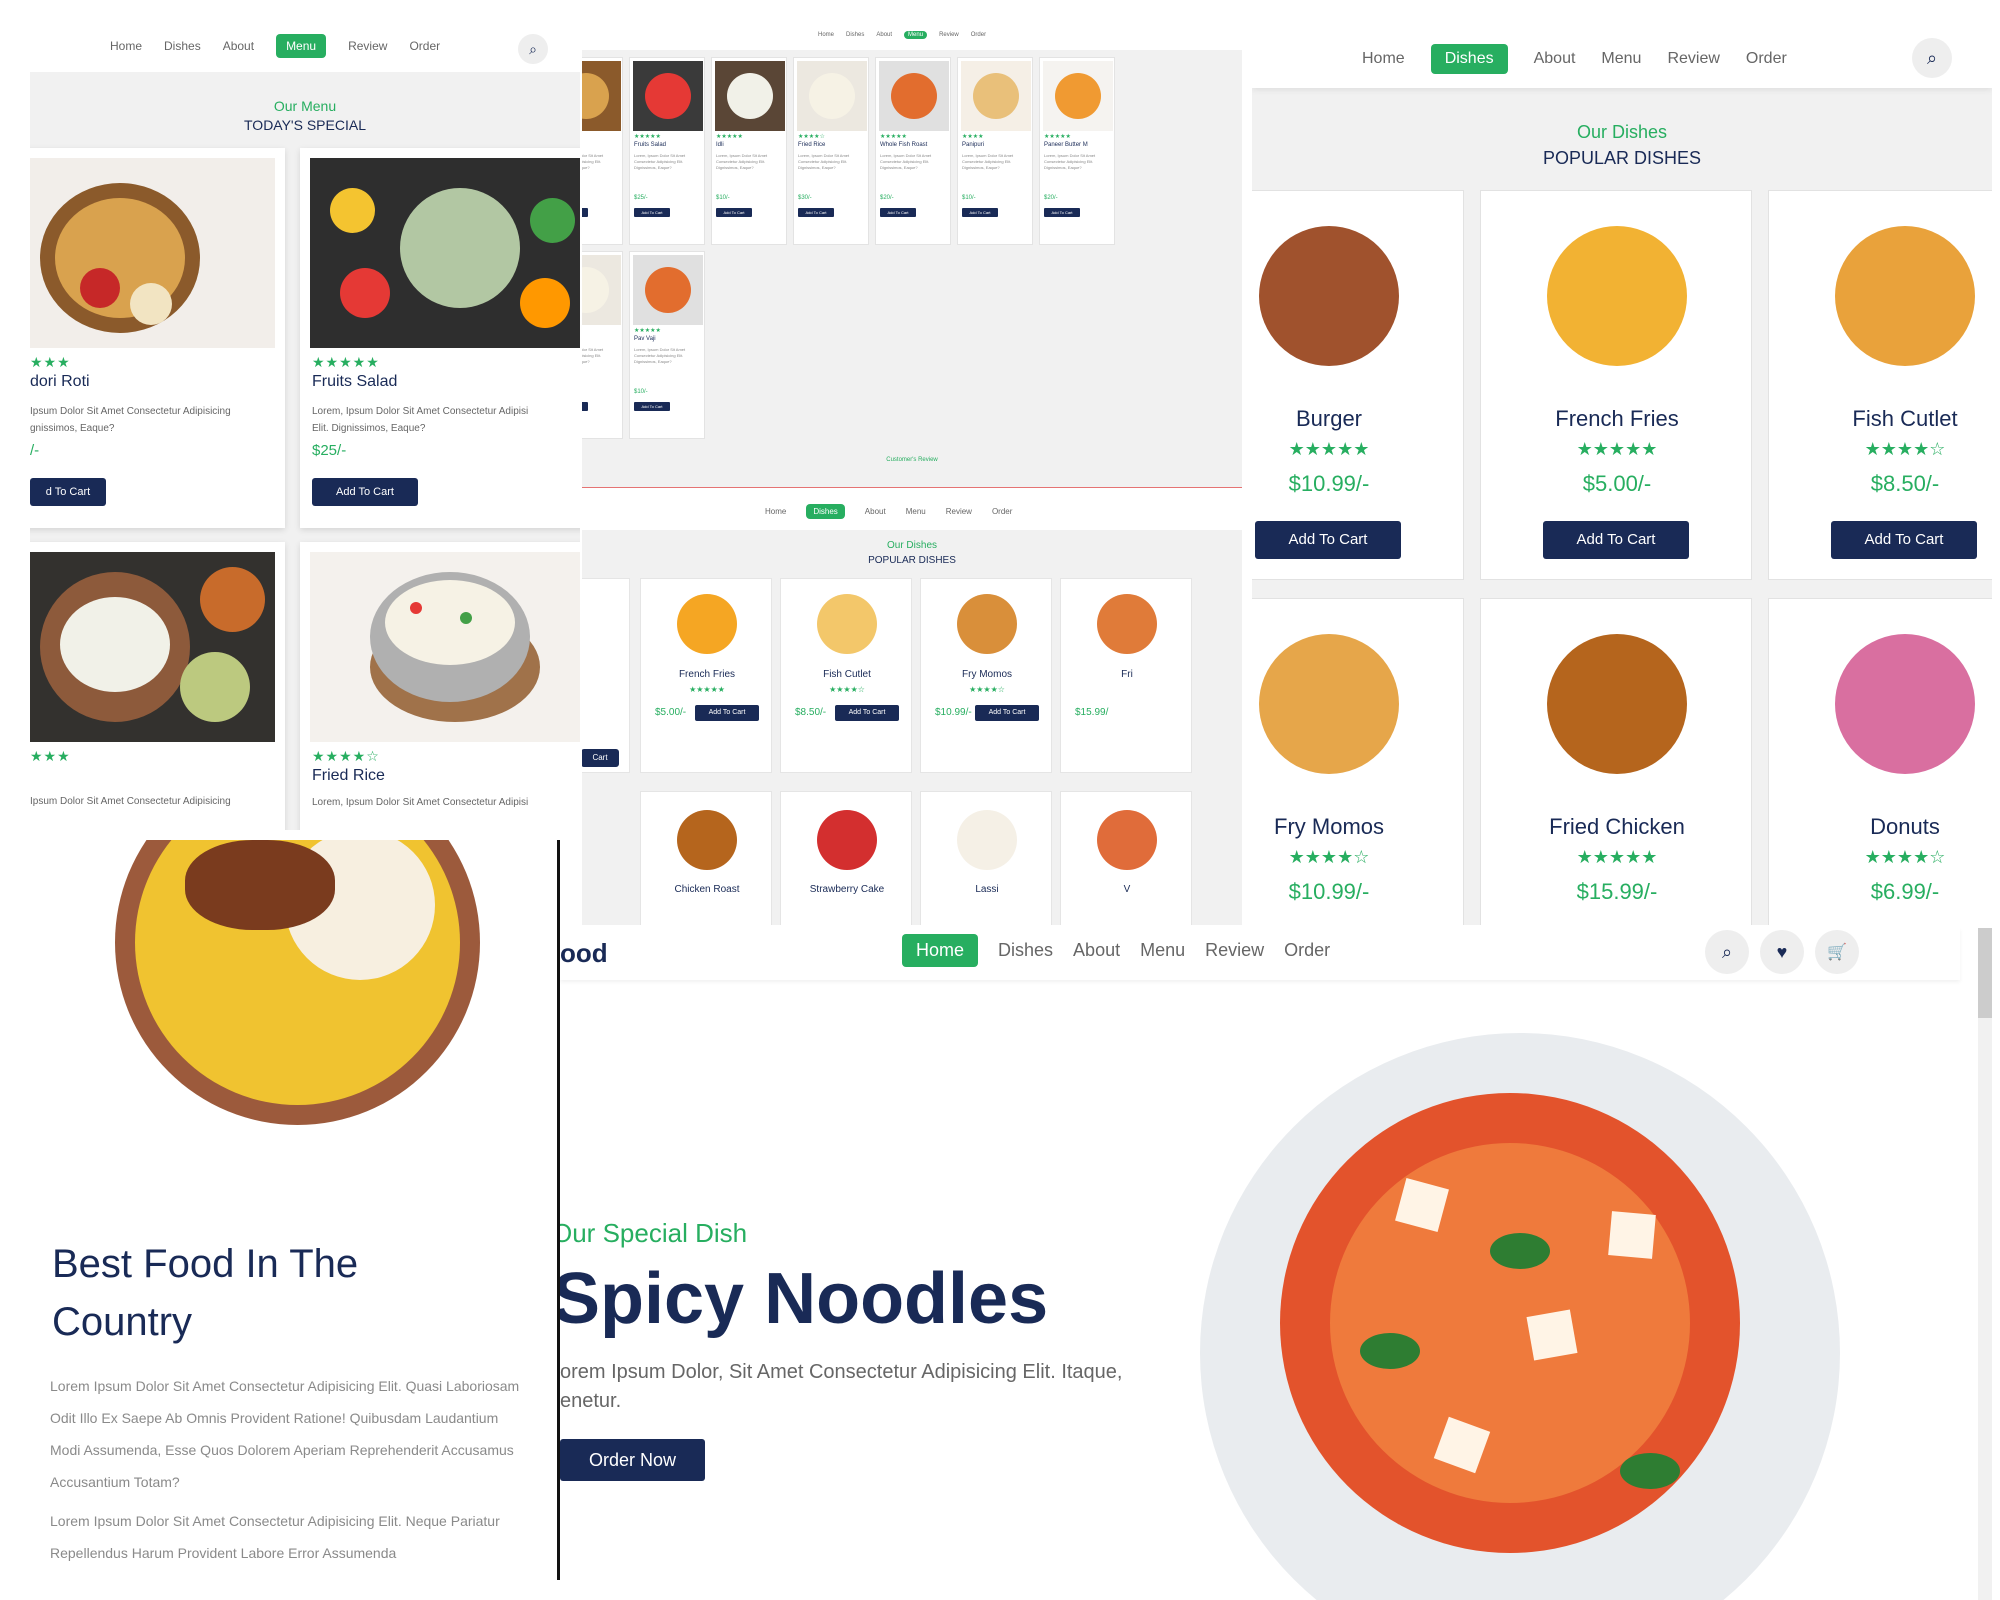 Image resolution: width=2000 pixels, height=1600 pixels. What do you see at coordinates (445, 253) in the screenshot?
I see `fruits-salad-image` at bounding box center [445, 253].